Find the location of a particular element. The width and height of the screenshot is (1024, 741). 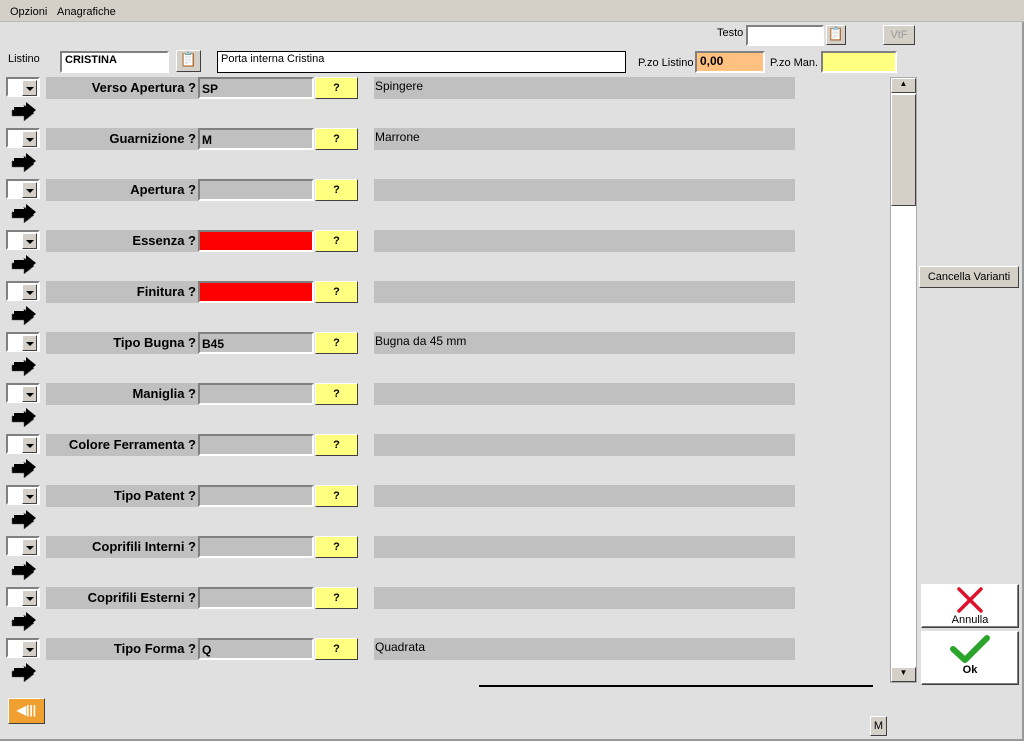

variant-label: Coprifili Esterni ? is located at coordinates (122, 598).